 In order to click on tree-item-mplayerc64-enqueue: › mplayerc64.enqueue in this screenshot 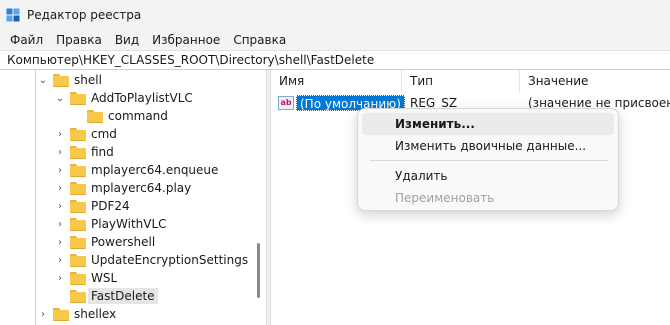, I will do `click(136, 170)`.